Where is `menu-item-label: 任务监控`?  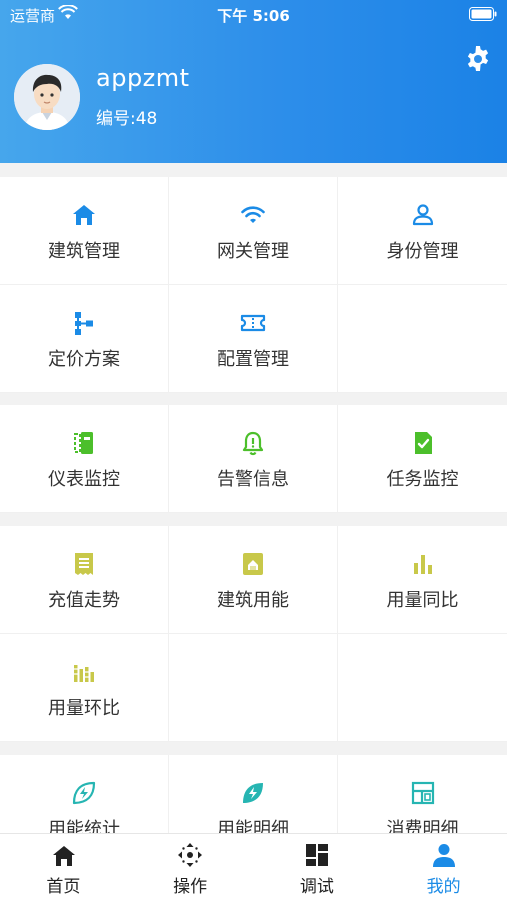 menu-item-label: 任务监控 is located at coordinates (422, 479).